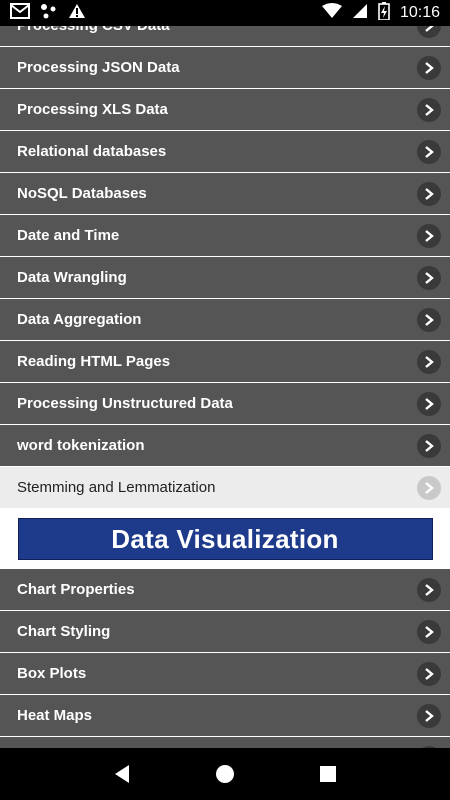 This screenshot has width=450, height=800. I want to click on list-item-label: Processing JSON Data, so click(98, 67).